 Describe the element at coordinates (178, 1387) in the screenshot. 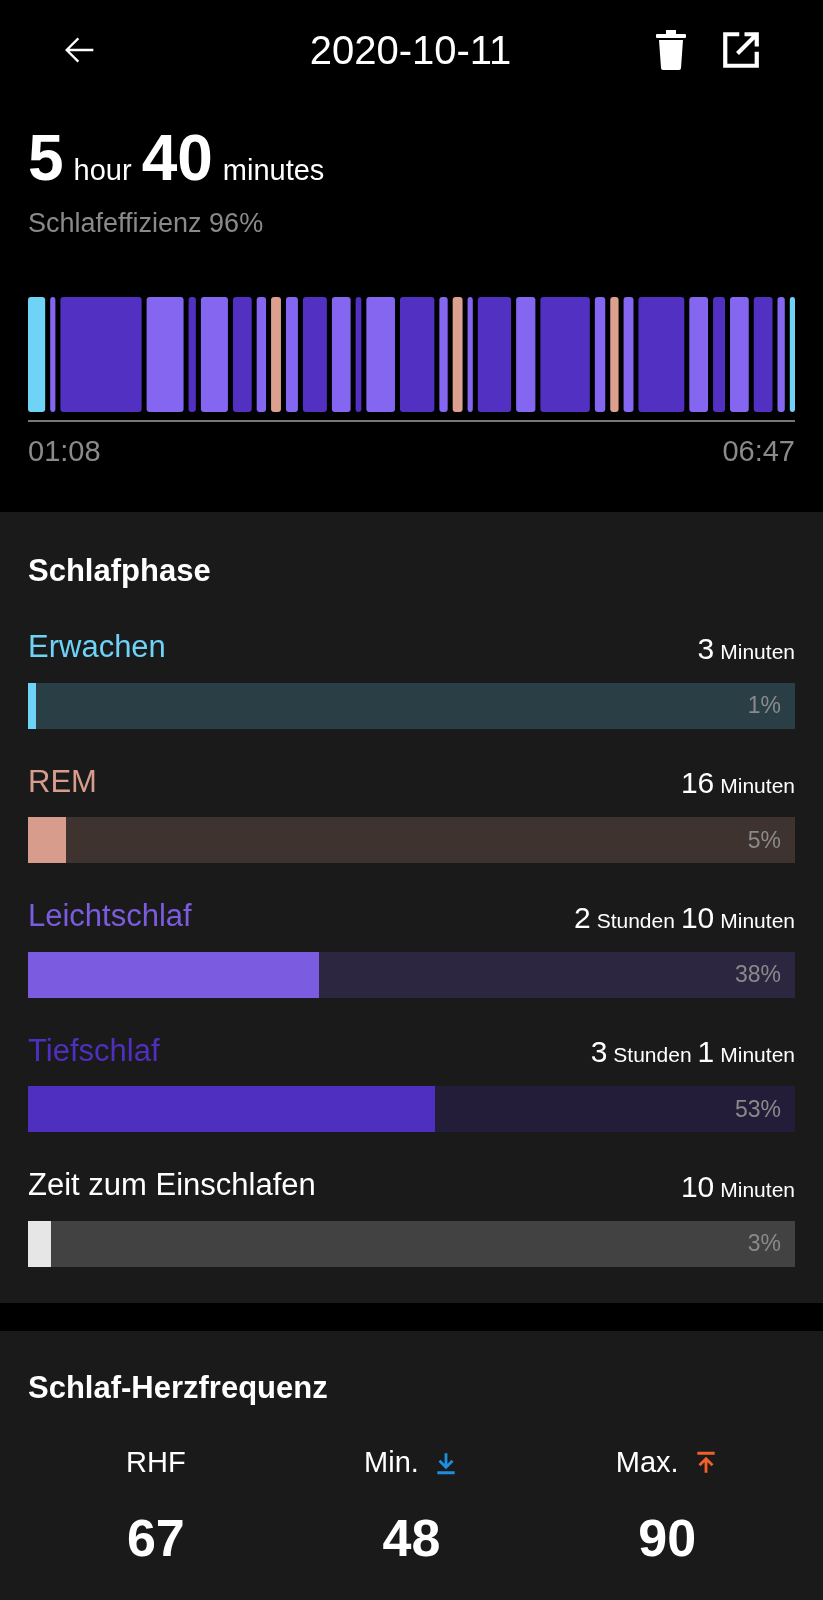

I see `section-title: Schlaf-Herzfrequenz` at that location.